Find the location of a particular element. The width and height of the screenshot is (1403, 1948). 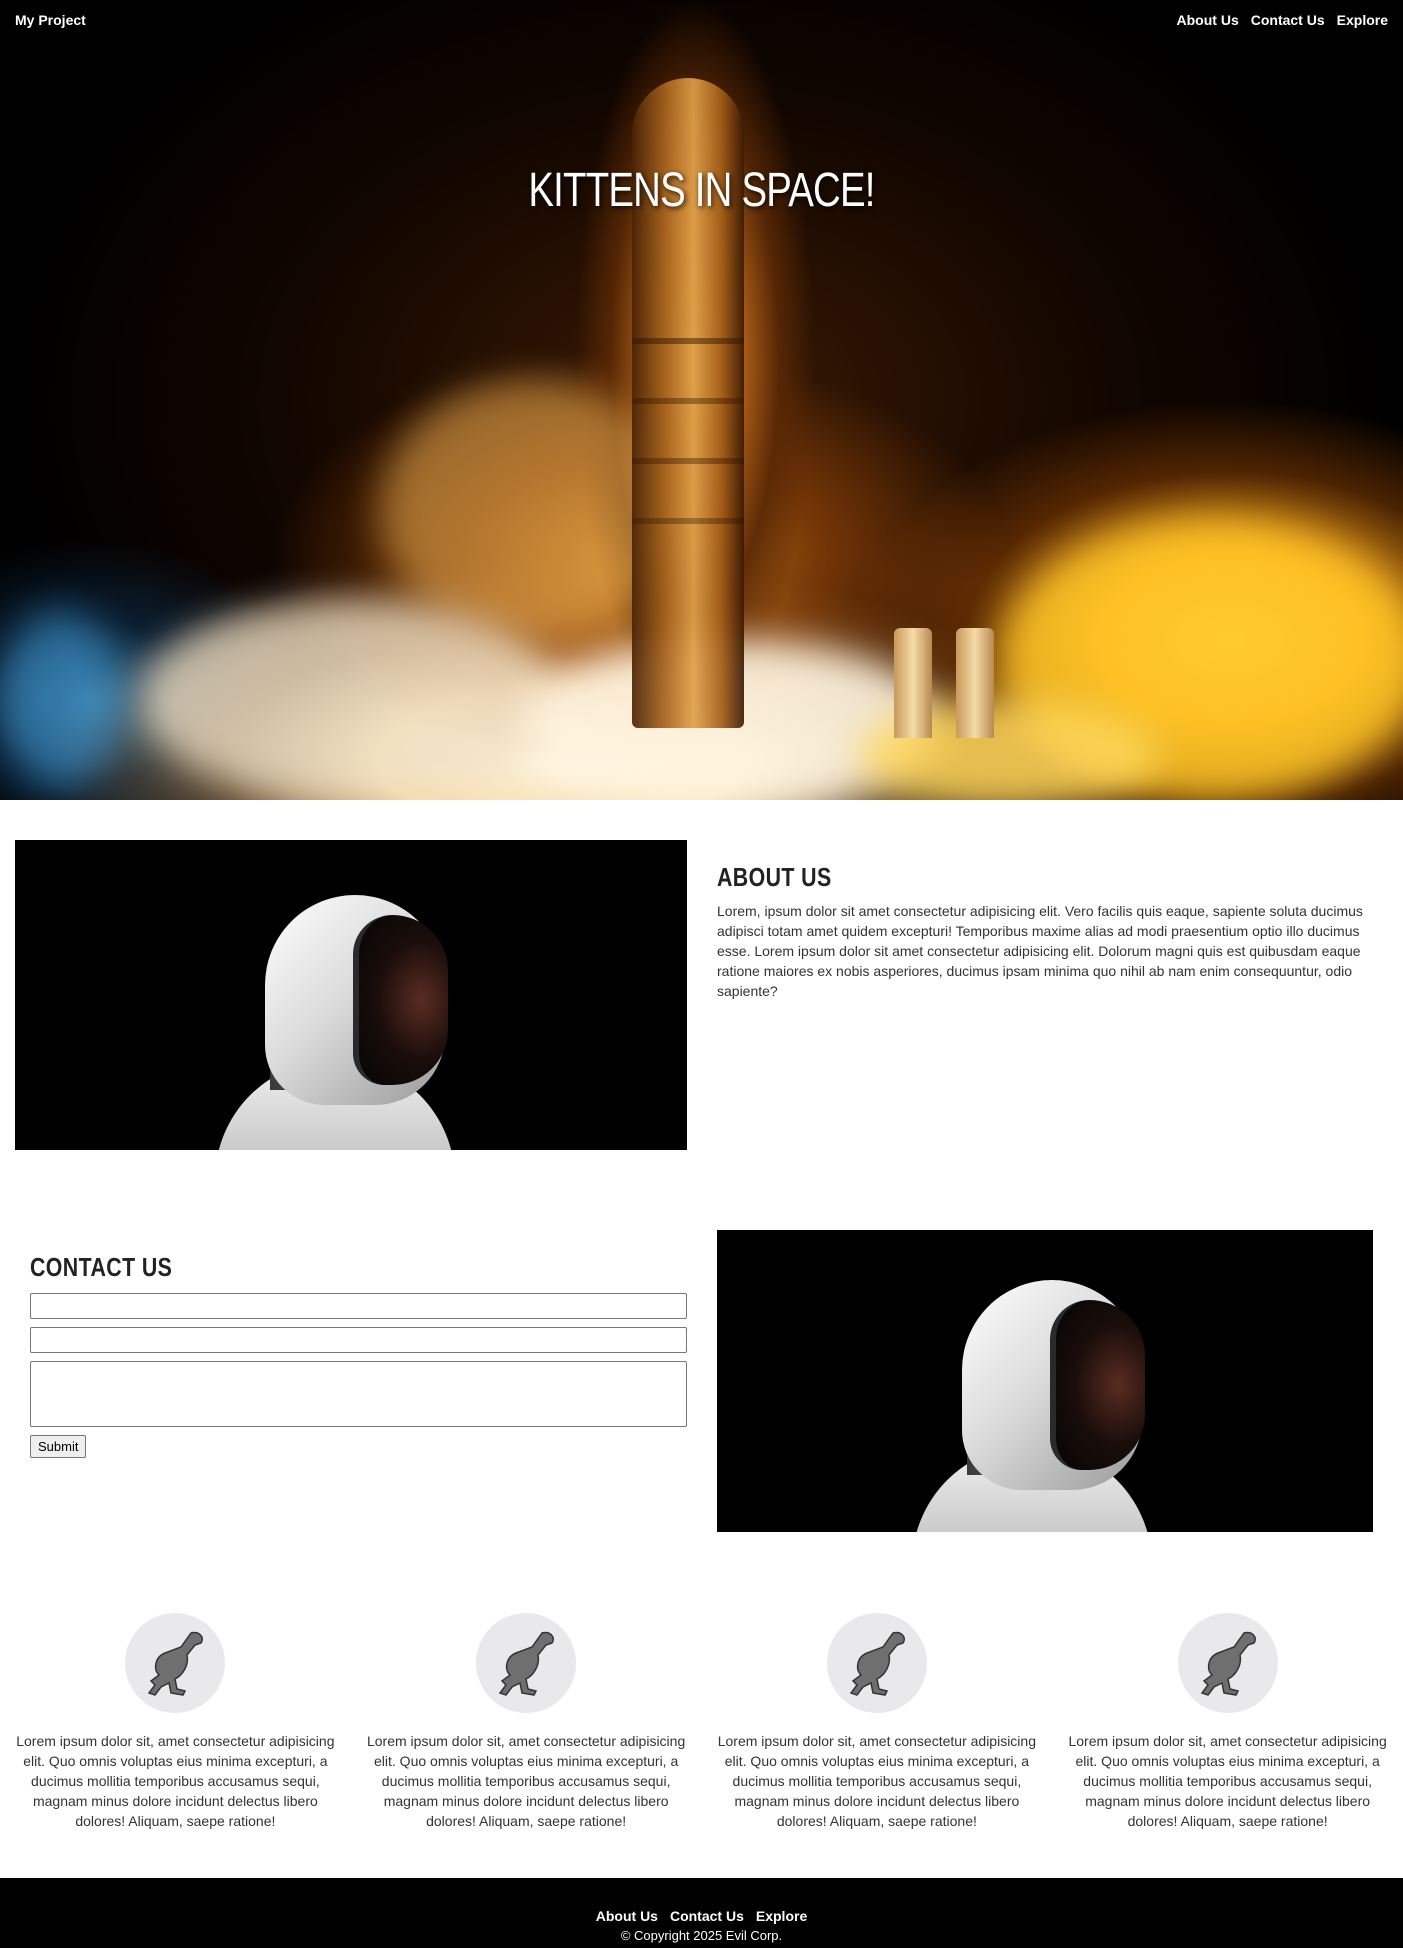

submit-button: Submit is located at coordinates (58, 1446).